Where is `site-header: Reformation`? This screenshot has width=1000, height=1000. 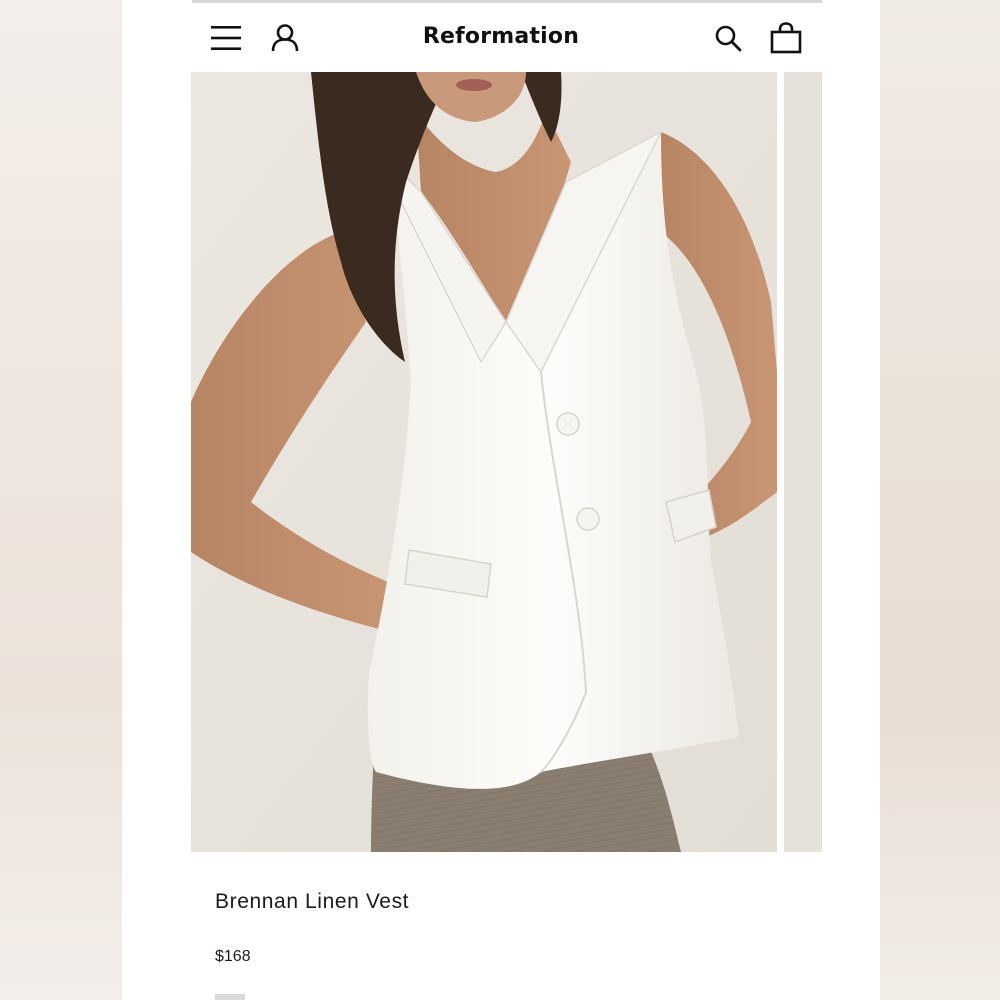 site-header: Reformation is located at coordinates (501, 38).